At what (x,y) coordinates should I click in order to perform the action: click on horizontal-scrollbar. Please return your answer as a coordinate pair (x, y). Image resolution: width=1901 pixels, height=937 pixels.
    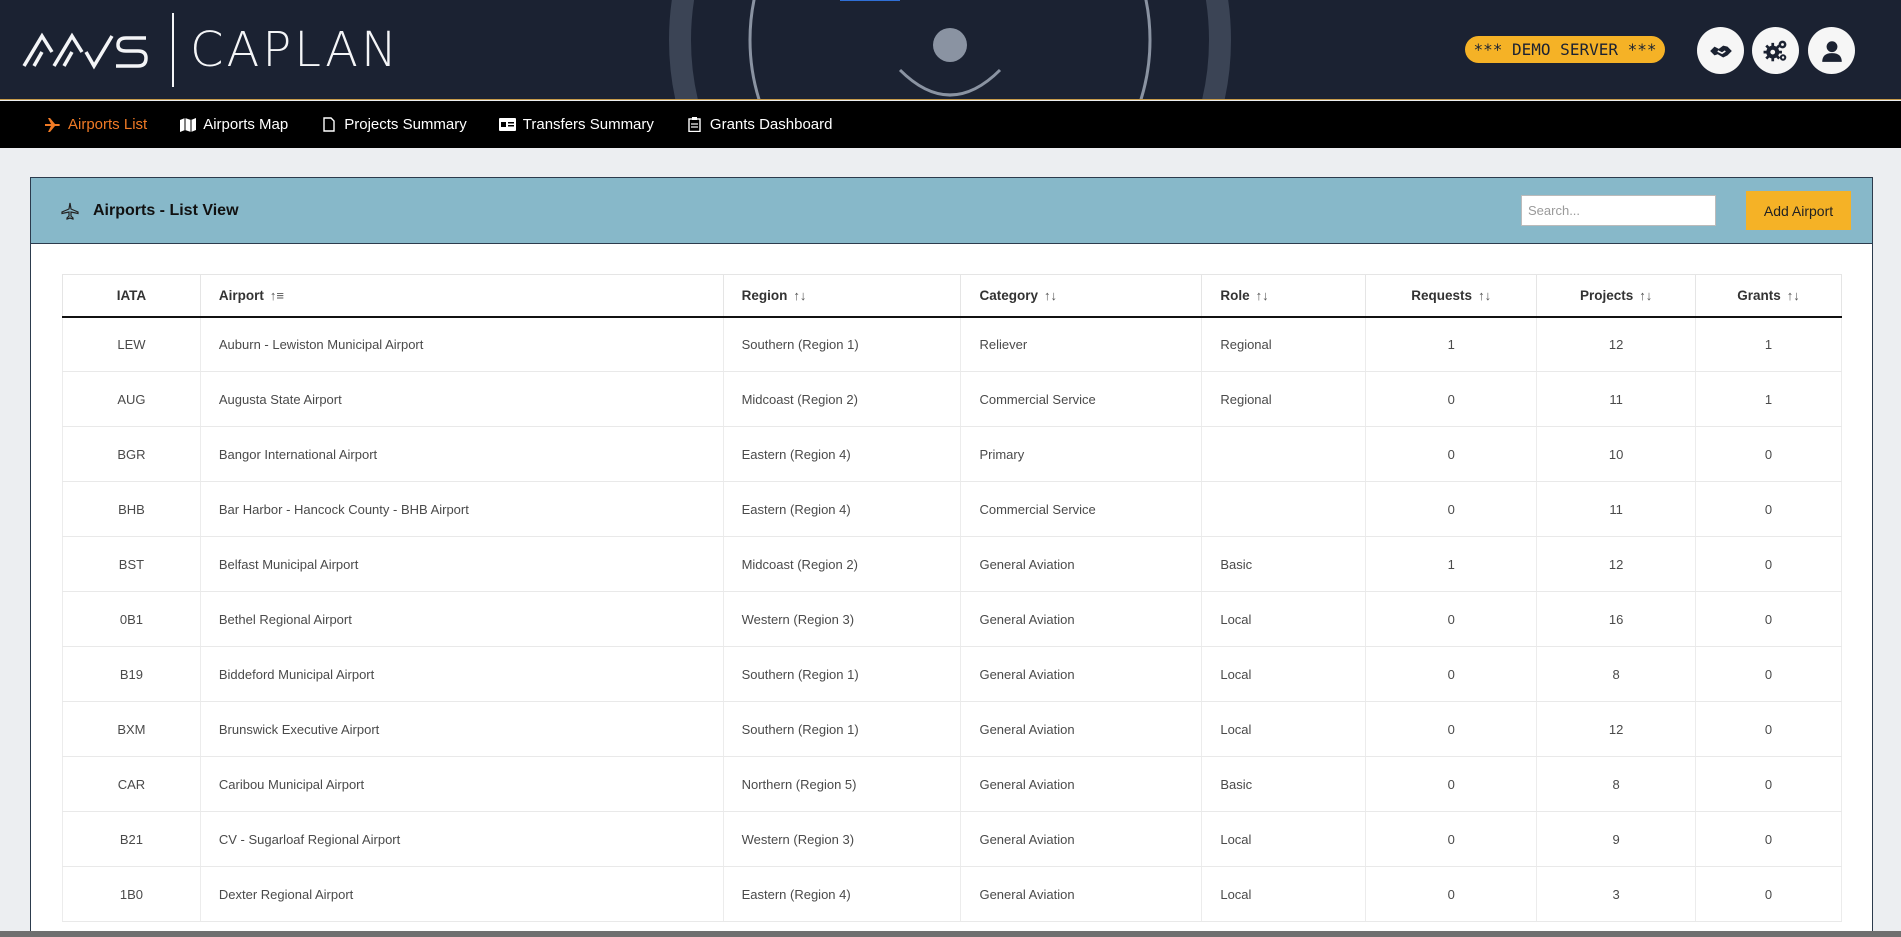
    Looking at the image, I should click on (950, 934).